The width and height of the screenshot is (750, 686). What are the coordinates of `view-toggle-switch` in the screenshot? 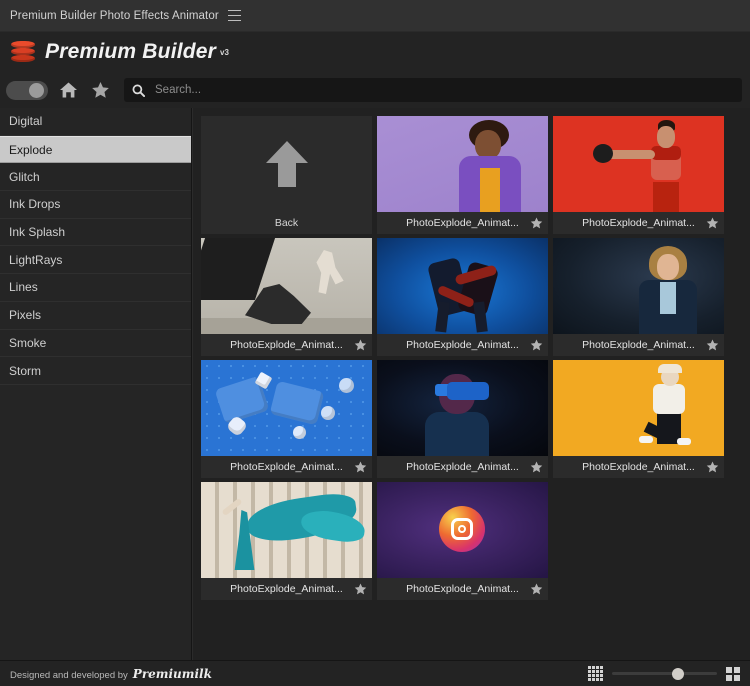 It's located at (27, 90).